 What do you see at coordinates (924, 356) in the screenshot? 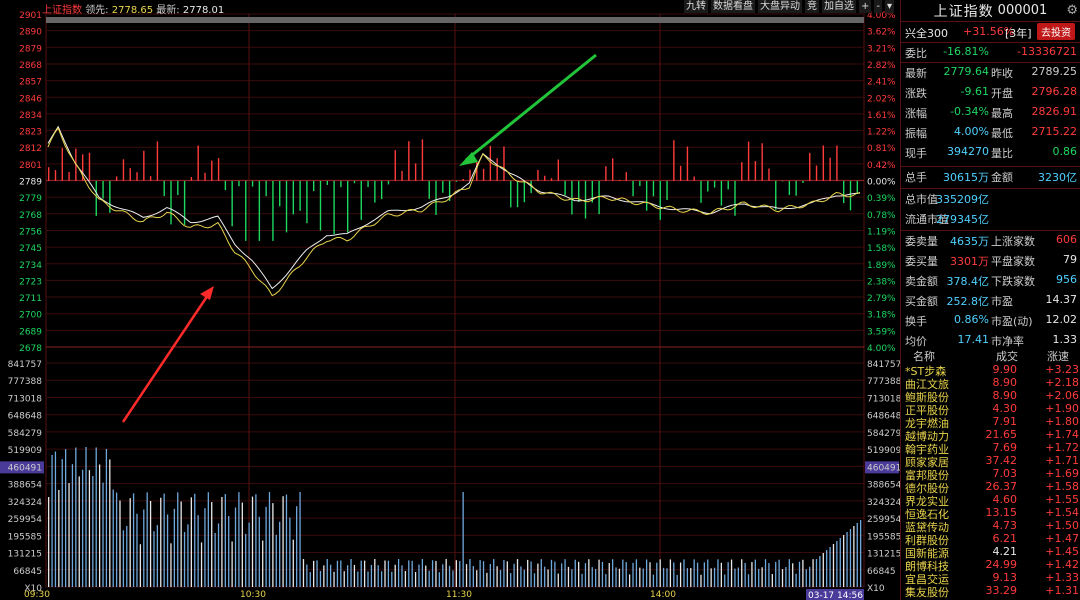
I see `col-name: 名称` at bounding box center [924, 356].